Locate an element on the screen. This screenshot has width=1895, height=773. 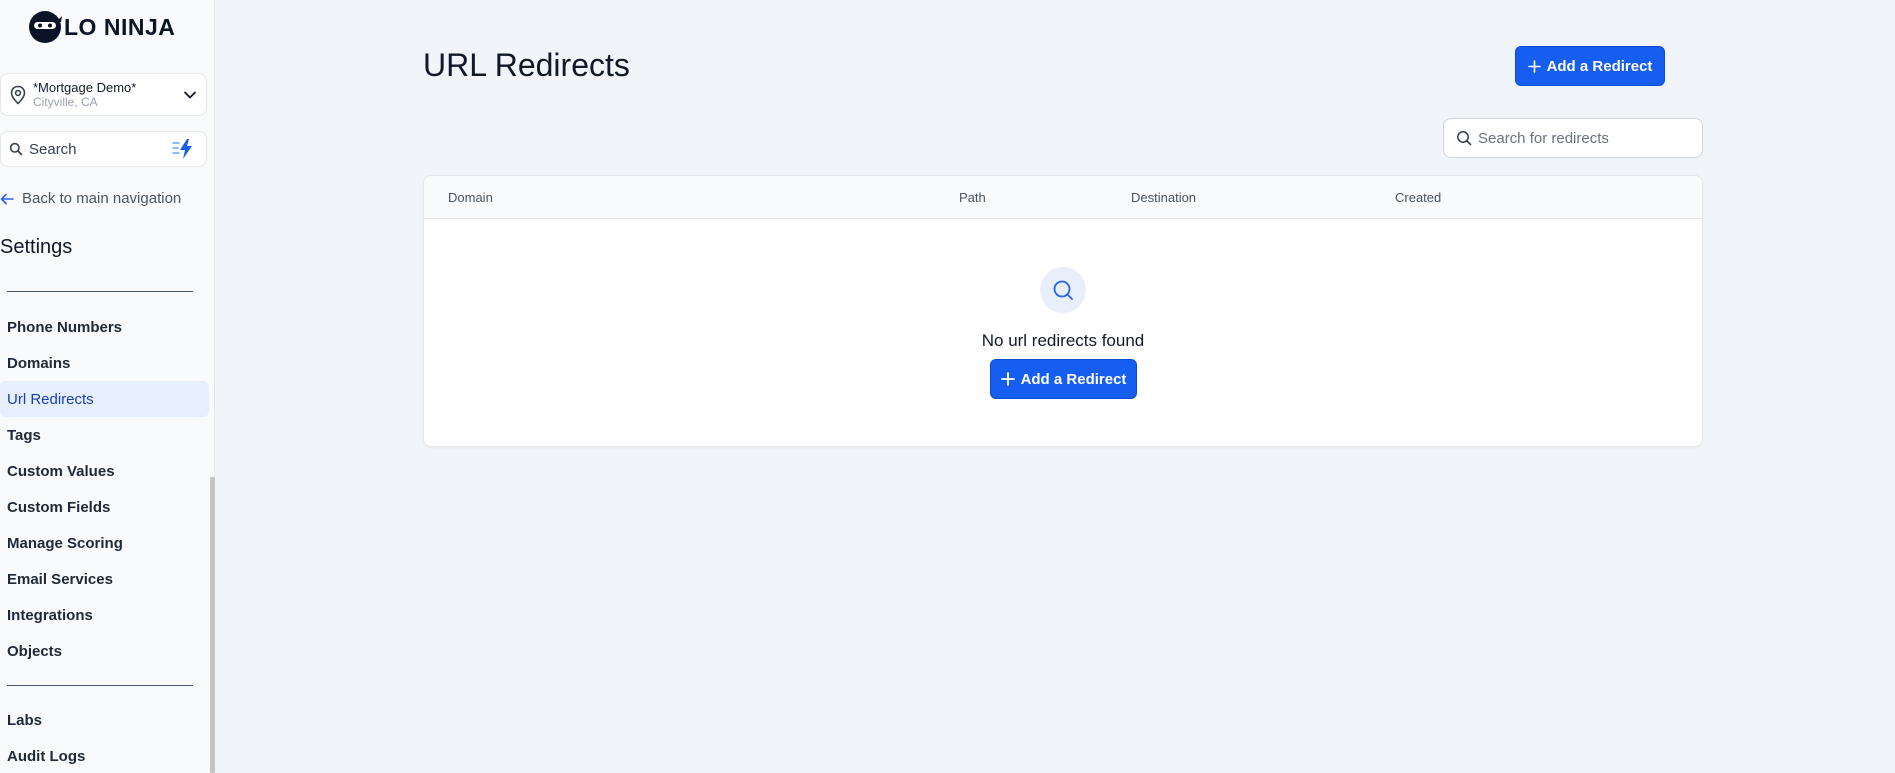
back-link-label: Back to main navigation is located at coordinates (102, 198).